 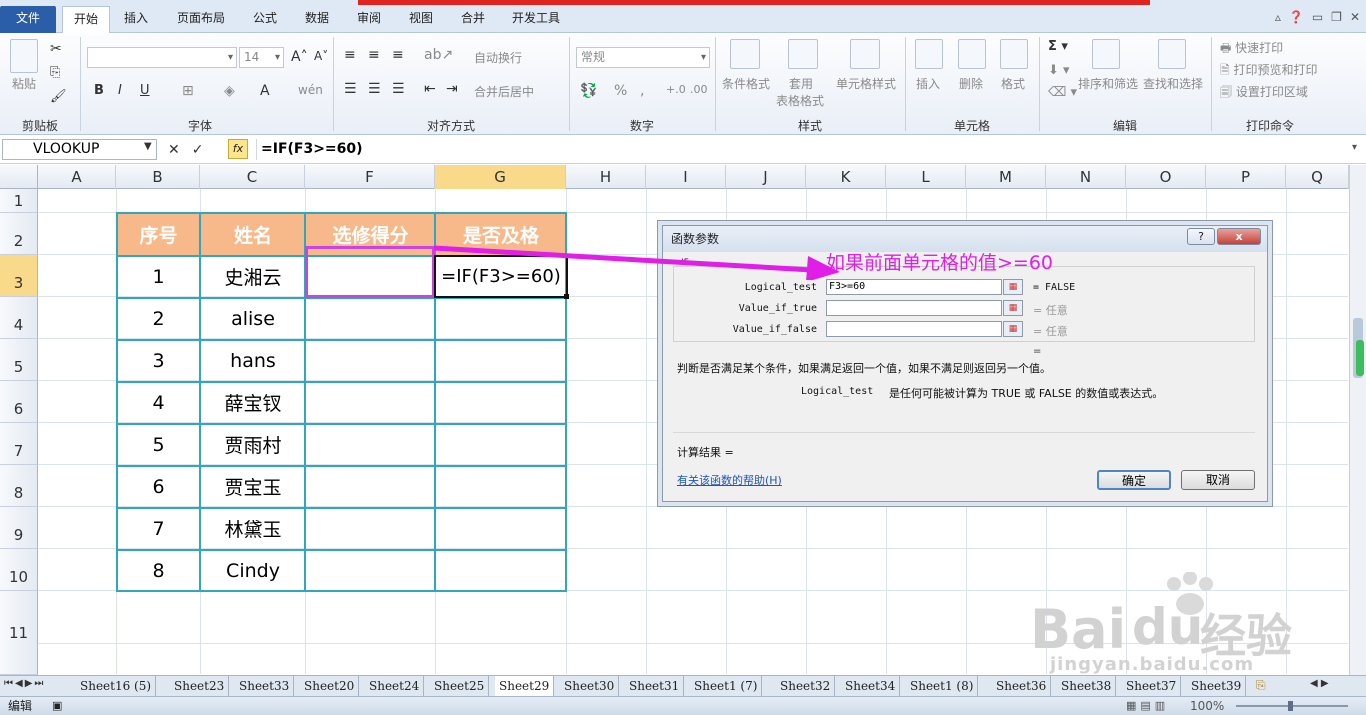 What do you see at coordinates (252, 177) in the screenshot?
I see `column-header-c: C` at bounding box center [252, 177].